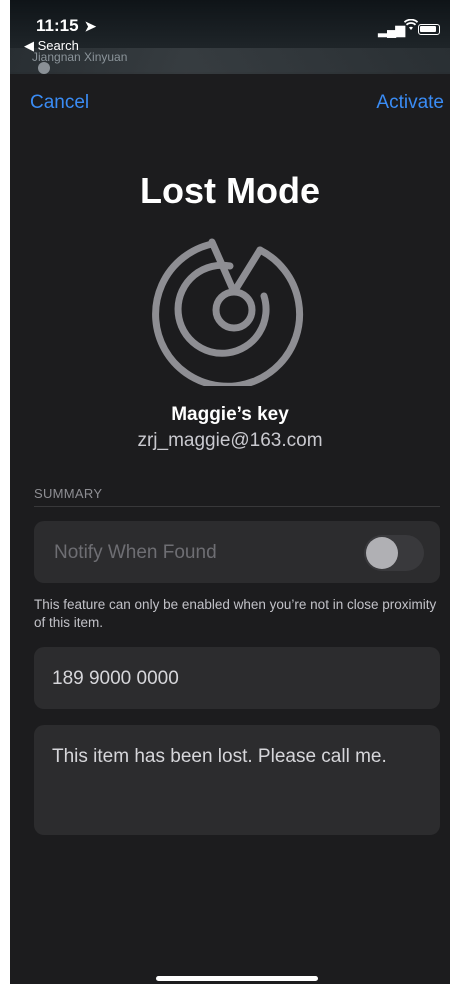 The width and height of the screenshot is (456, 984). I want to click on radar-icon, so click(228, 312).